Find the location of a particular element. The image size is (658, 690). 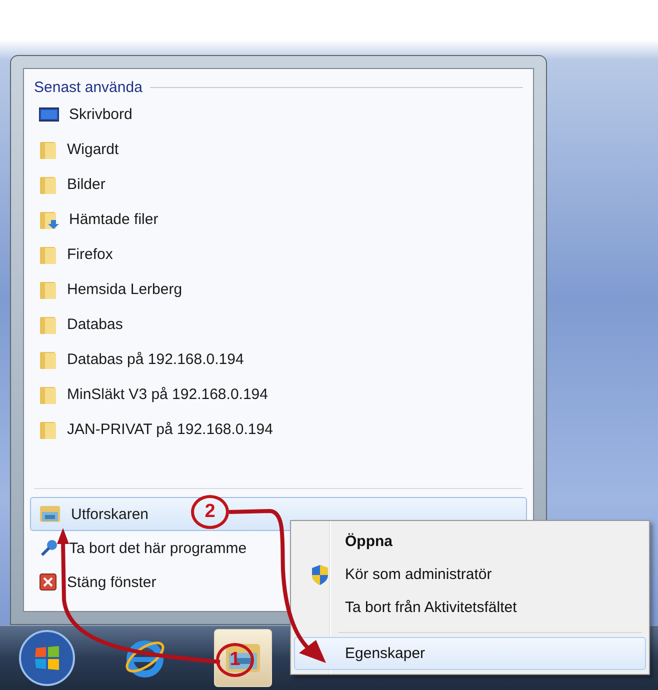

recent-item: Skrivbord is located at coordinates (278, 114).